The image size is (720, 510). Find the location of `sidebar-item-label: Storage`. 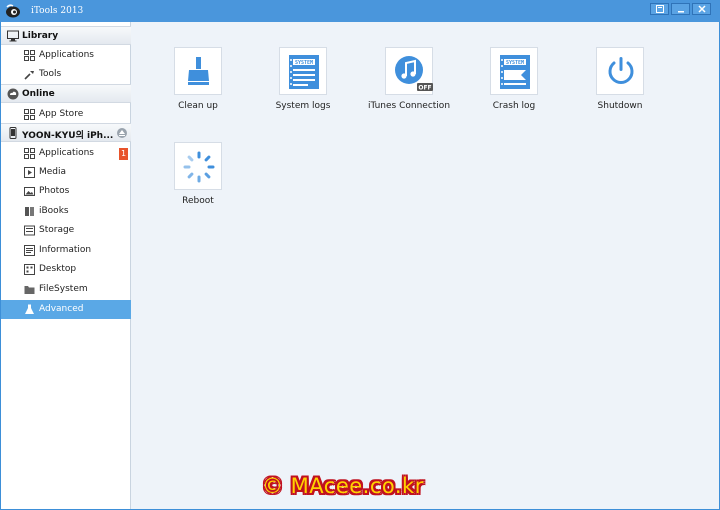

sidebar-item-label: Storage is located at coordinates (57, 230).